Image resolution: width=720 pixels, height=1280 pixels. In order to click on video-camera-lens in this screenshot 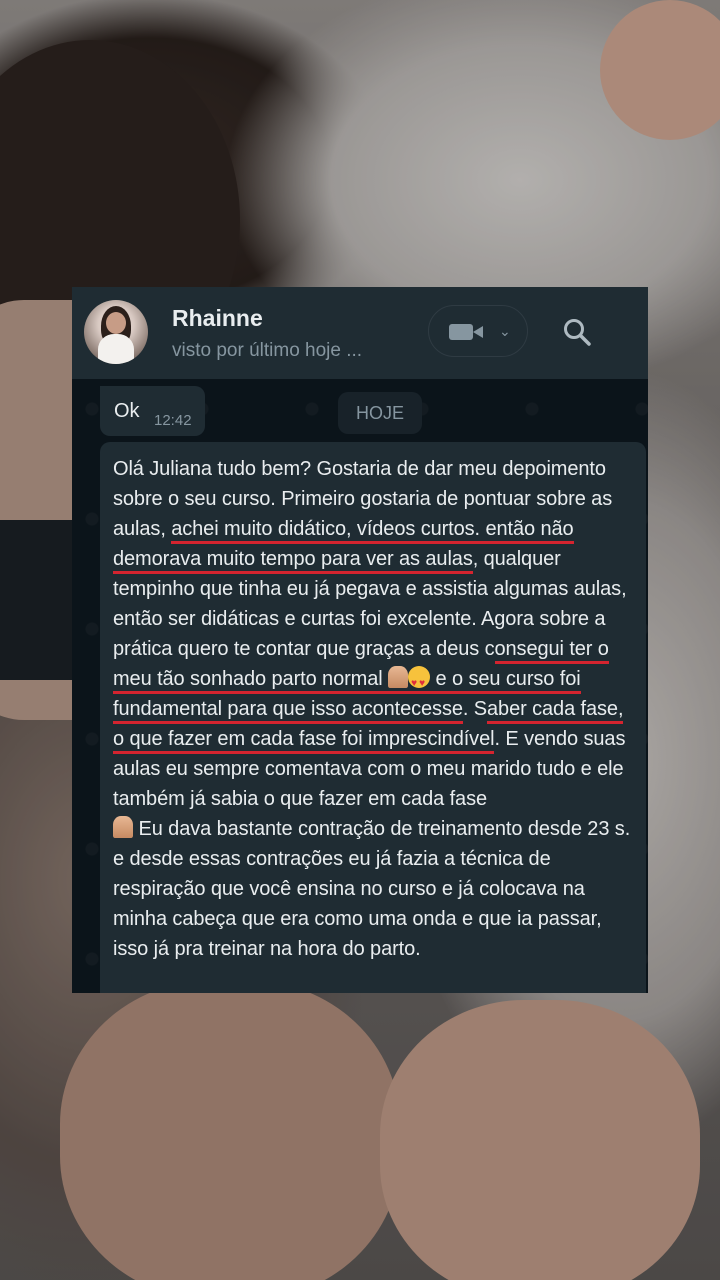, I will do `click(478, 332)`.